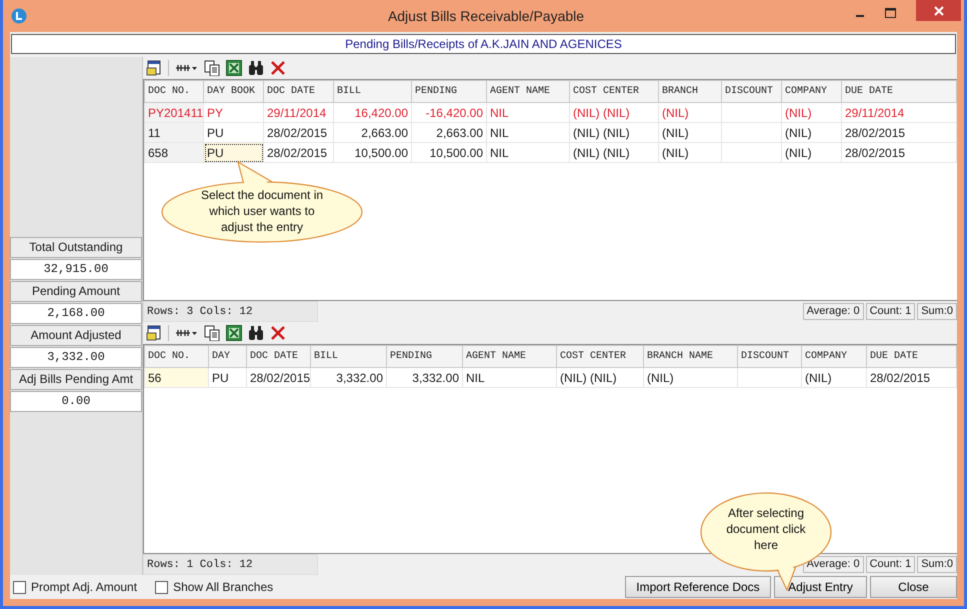  Describe the element at coordinates (230, 311) in the screenshot. I see `row-count: Rows: 3 Cols: 12` at that location.